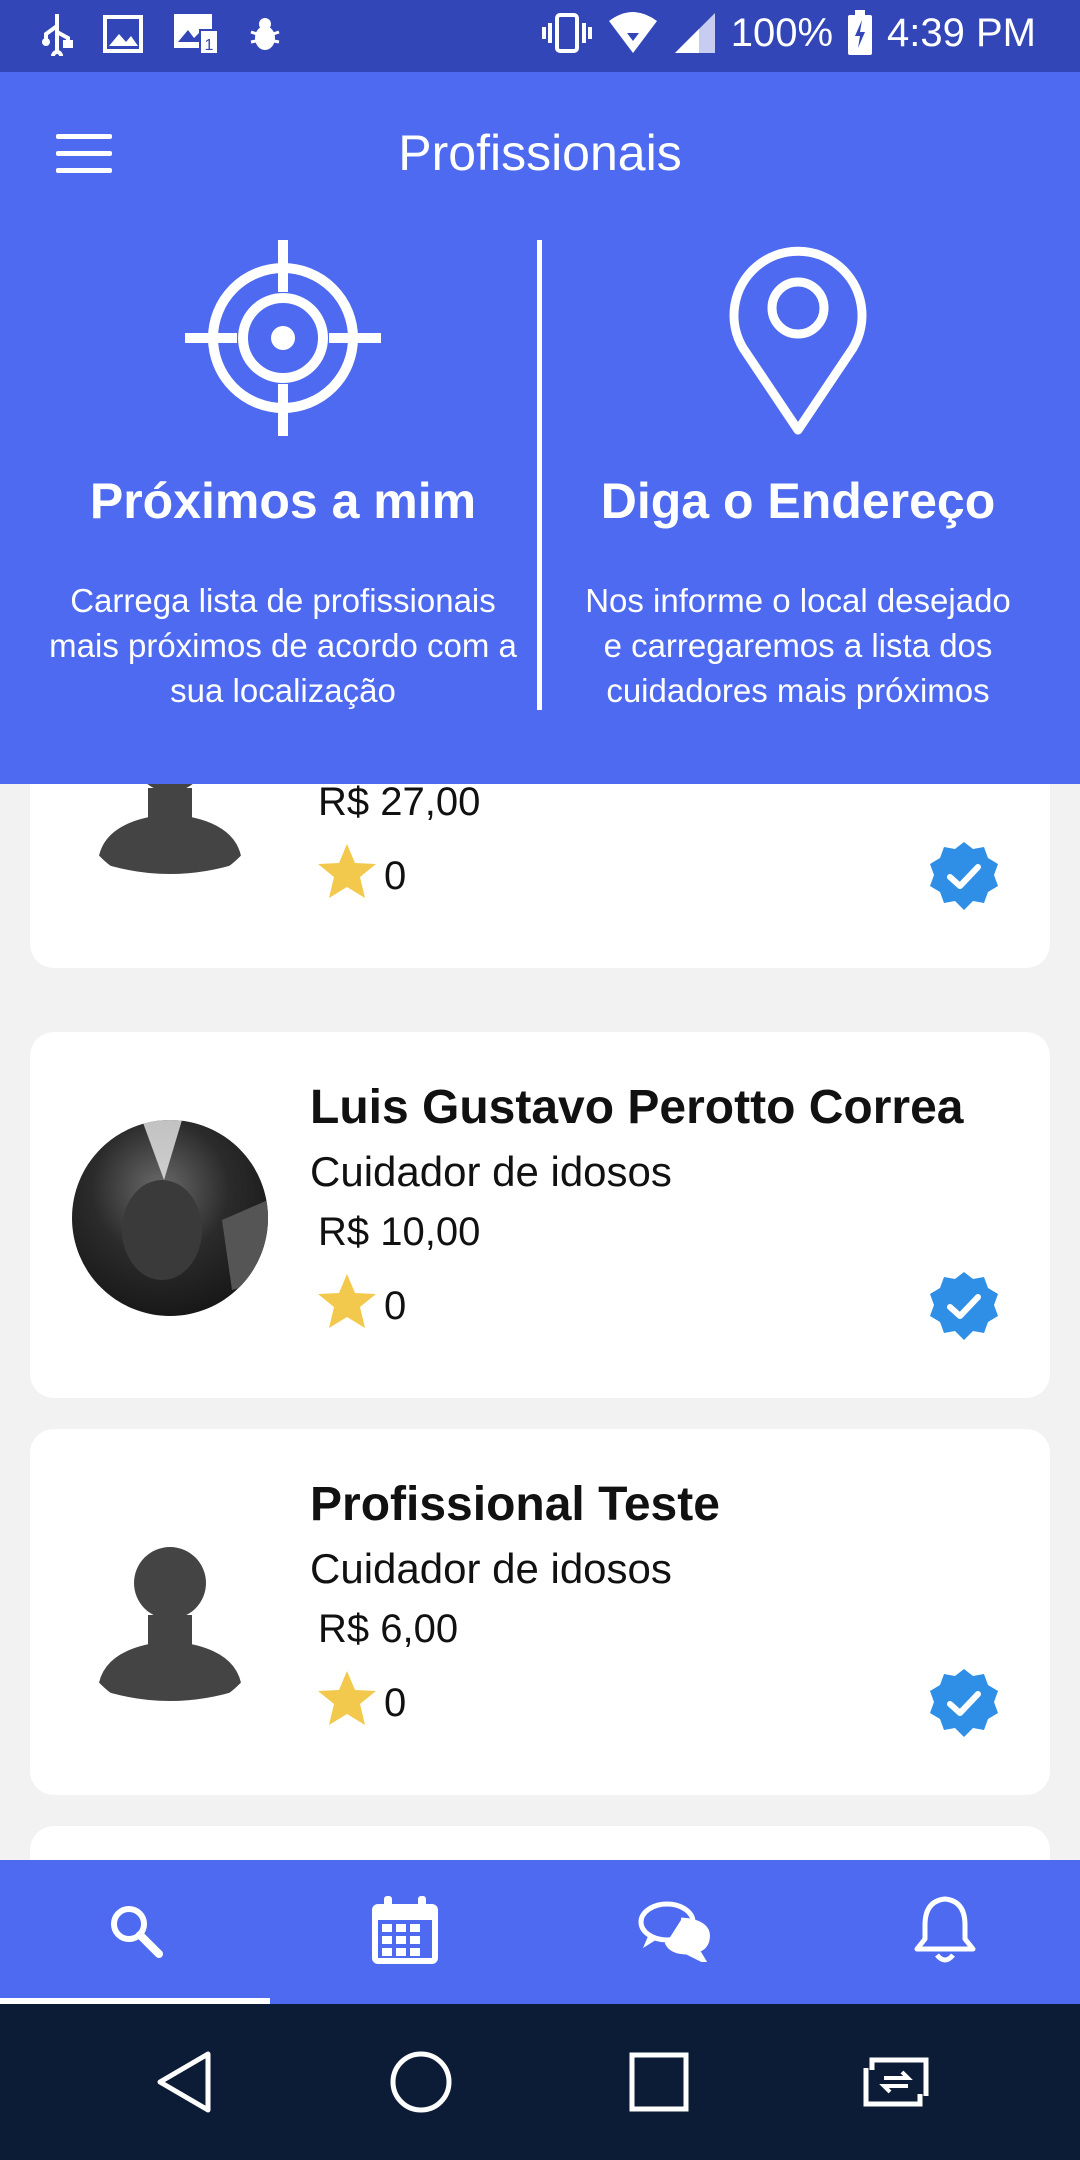 The image size is (1080, 2160). Describe the element at coordinates (659, 2082) in the screenshot. I see `recents-icon` at that location.